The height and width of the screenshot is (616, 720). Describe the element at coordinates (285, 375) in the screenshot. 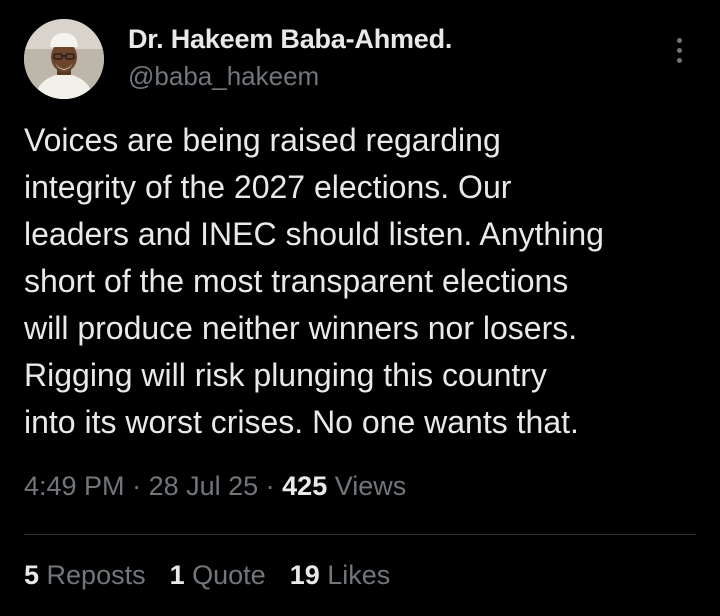

I see `post-text-line: Rigging will risk plunging this country` at that location.